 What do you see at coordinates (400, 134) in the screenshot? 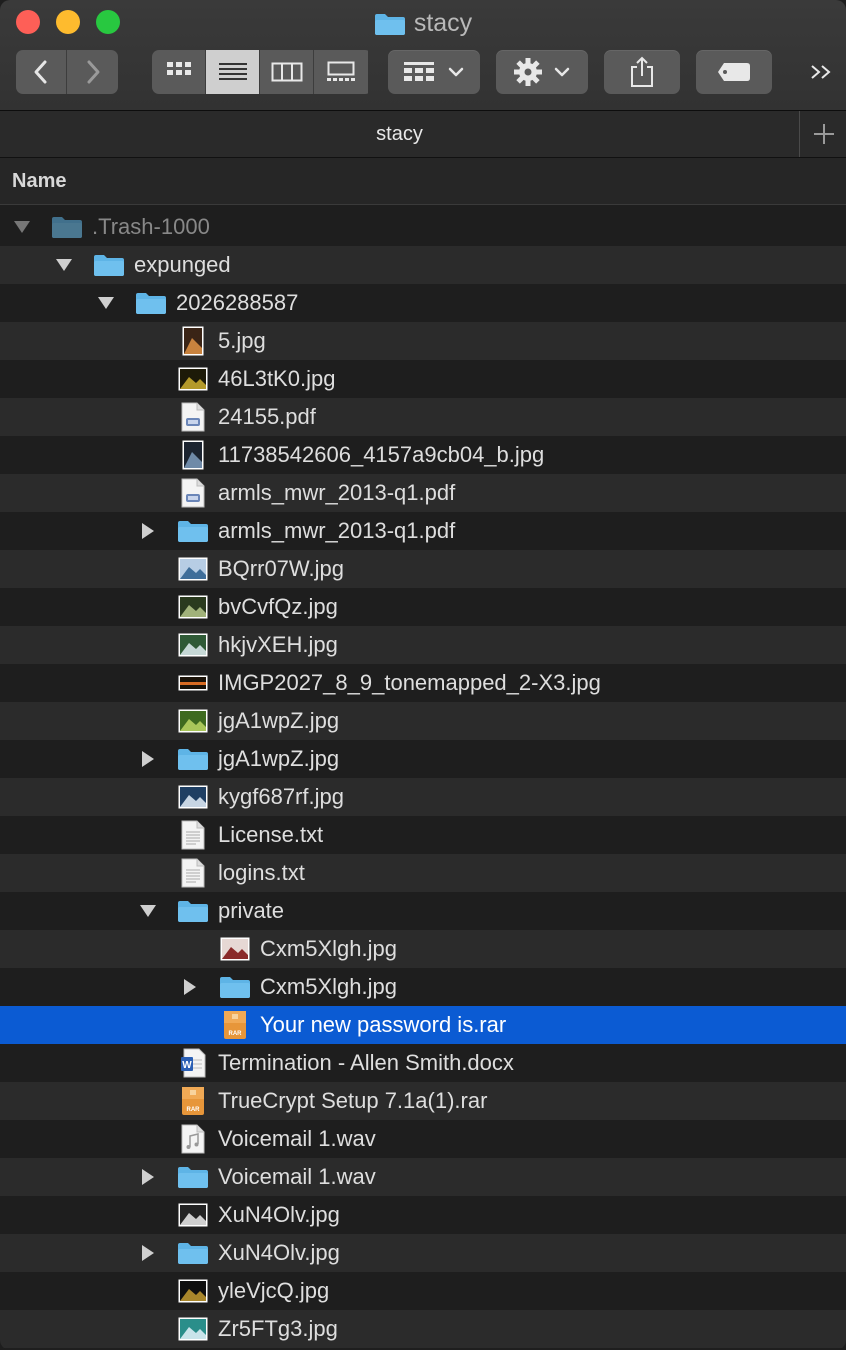
I see `tab-stacy: stacy` at bounding box center [400, 134].